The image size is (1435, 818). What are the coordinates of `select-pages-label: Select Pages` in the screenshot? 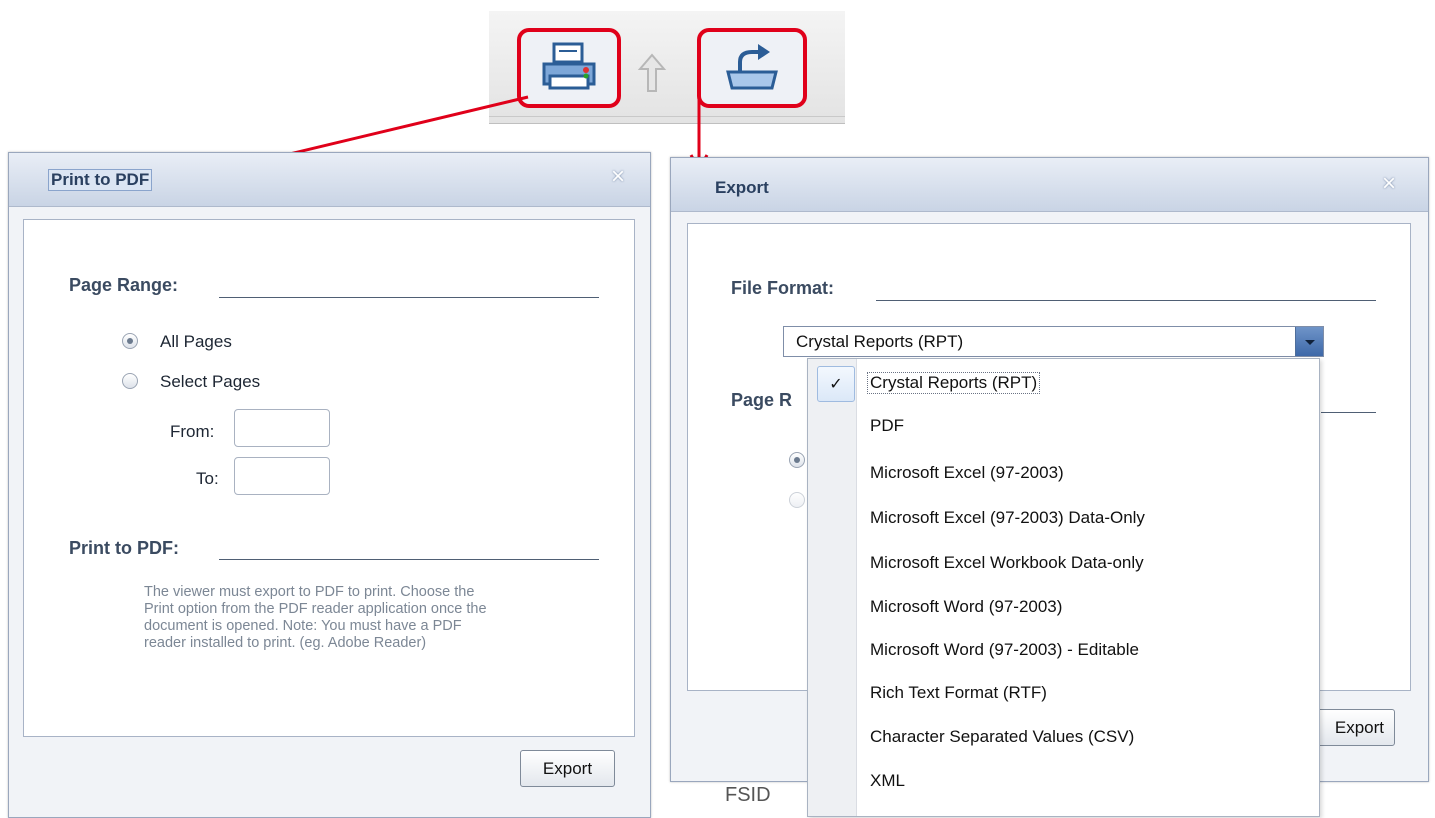 It's located at (210, 381).